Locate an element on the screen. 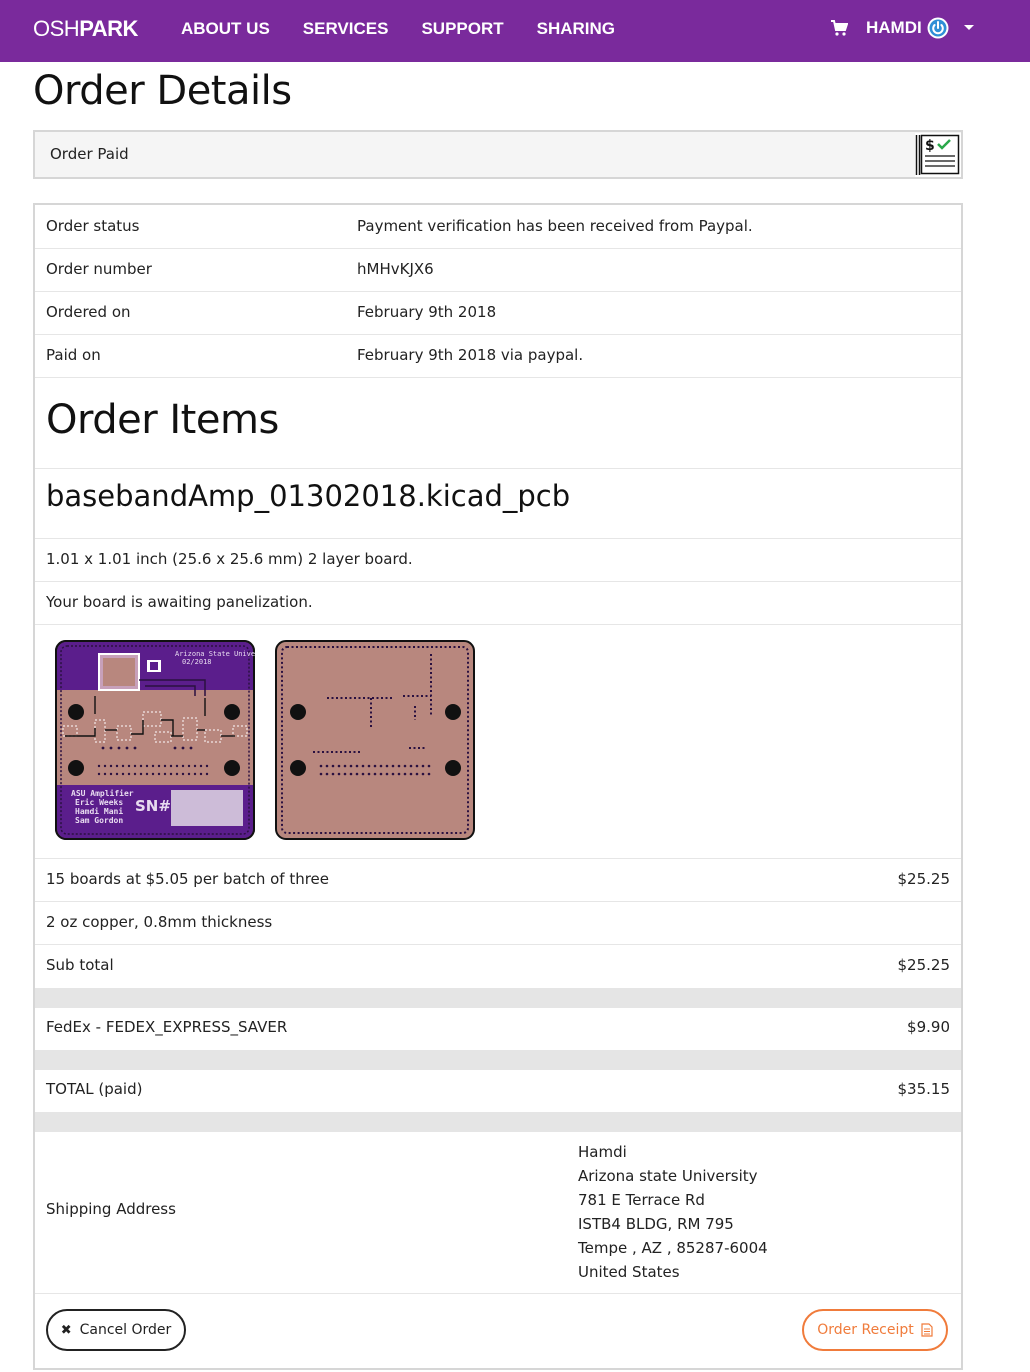 The image size is (1030, 1372). pcb-silk-credit-3: Hamdi Mani is located at coordinates (99, 811).